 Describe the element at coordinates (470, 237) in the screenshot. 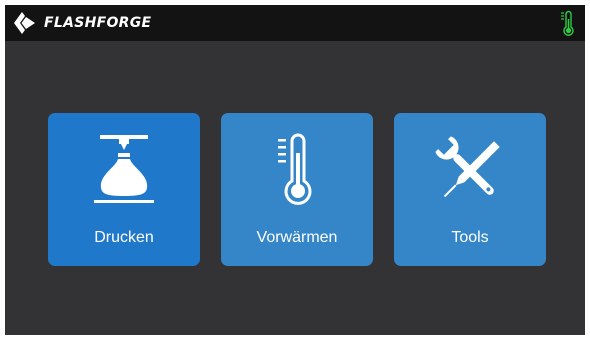

I see `tools-label: Tools` at that location.